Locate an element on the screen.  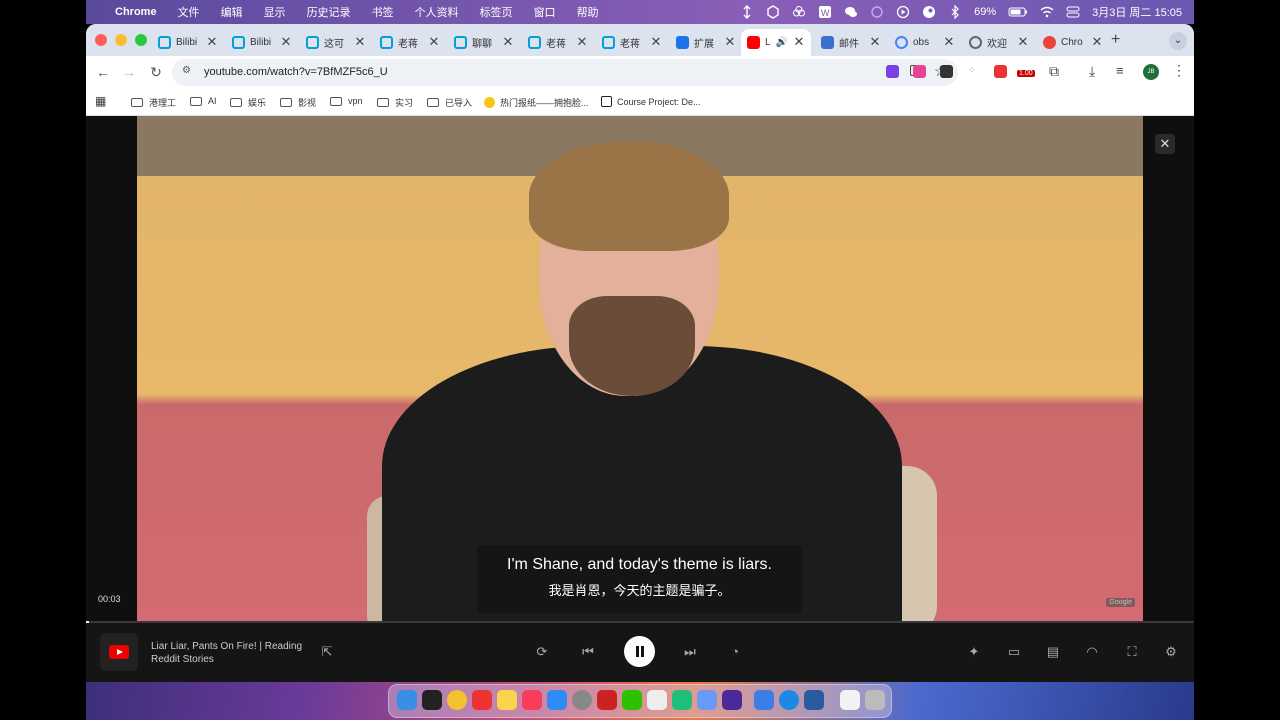
keynote-icon is located at coordinates (764, 700).